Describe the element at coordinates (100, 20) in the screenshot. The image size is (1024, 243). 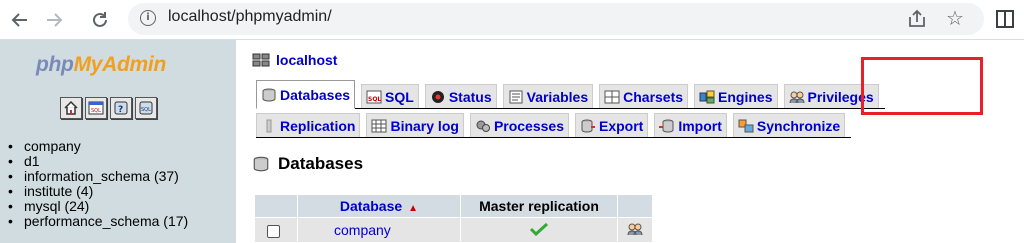
I see `reload-icon` at that location.